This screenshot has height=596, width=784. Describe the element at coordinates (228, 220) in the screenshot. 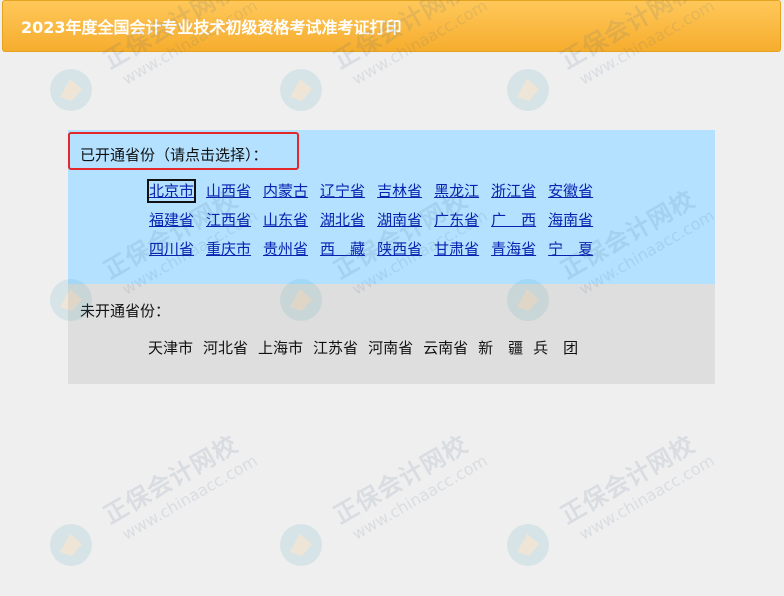

I see `province-link-jiangxi: 江西省` at that location.